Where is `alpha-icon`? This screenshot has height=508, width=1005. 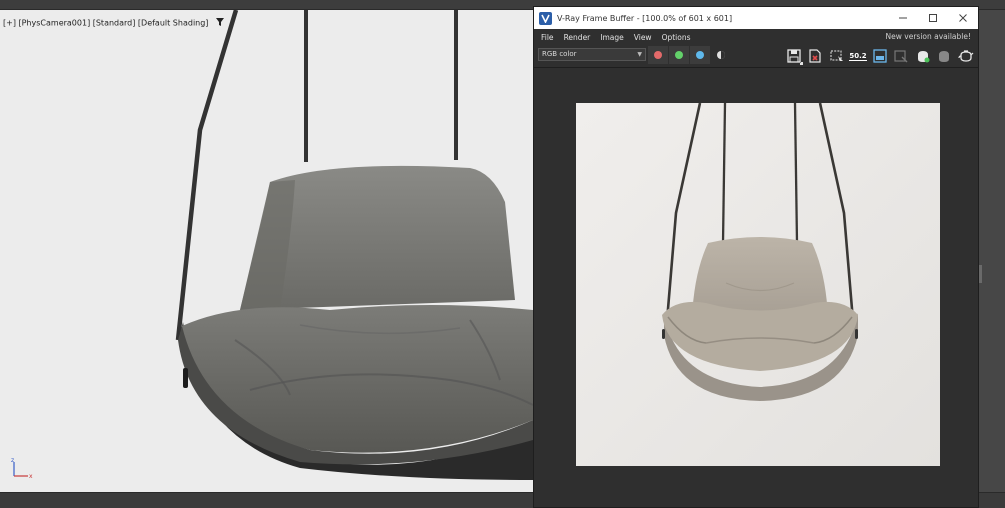
alpha-icon is located at coordinates (721, 55).